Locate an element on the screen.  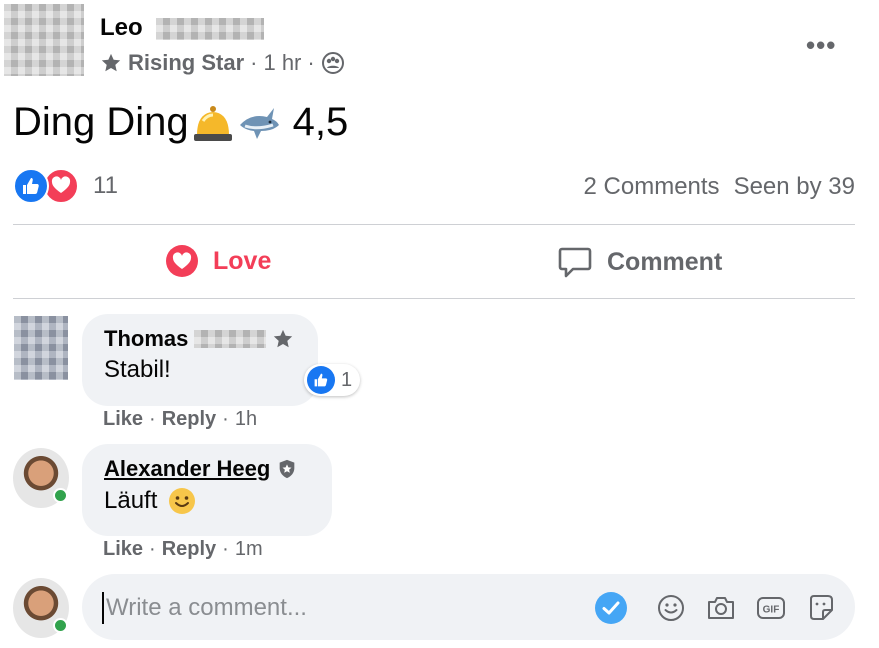
comment-author: Alexander Heeg is located at coordinates (207, 469).